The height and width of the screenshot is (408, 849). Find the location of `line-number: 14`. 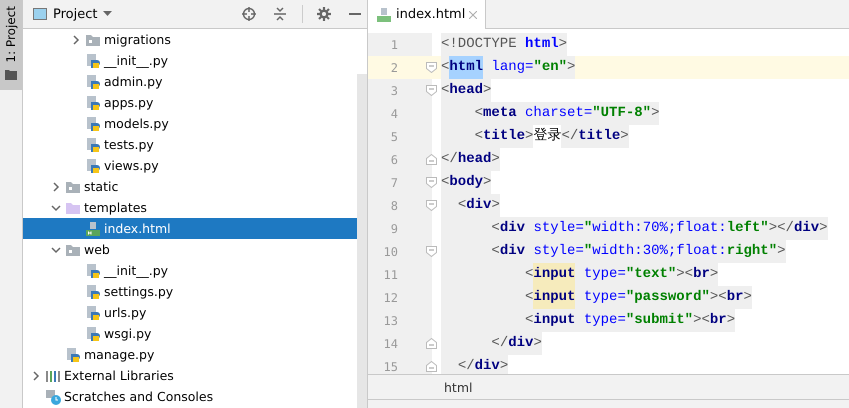

line-number: 14 is located at coordinates (390, 343).